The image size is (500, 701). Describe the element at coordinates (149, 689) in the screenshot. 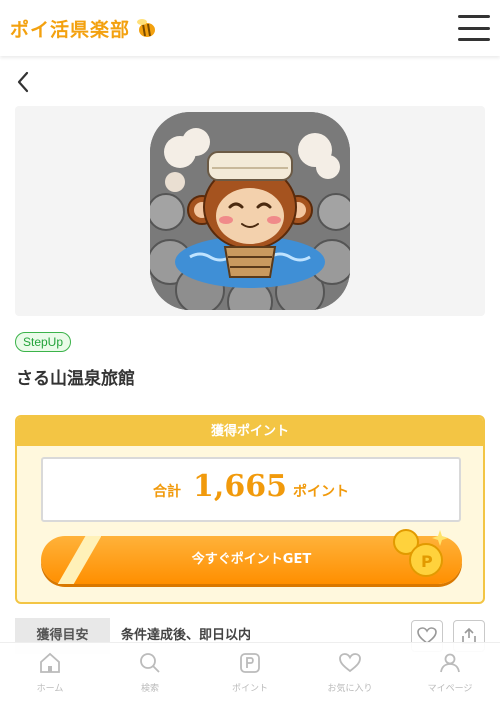

I see `tab-label: 検索` at that location.